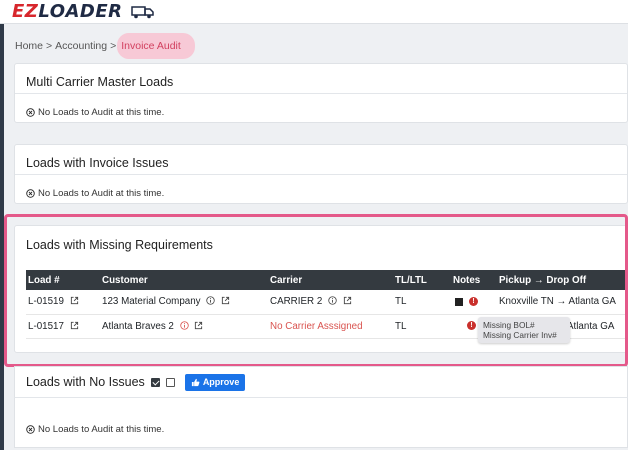 This screenshot has height=450, width=628. Describe the element at coordinates (80, 11) in the screenshot. I see `logo-loader-text: LOADER` at that location.